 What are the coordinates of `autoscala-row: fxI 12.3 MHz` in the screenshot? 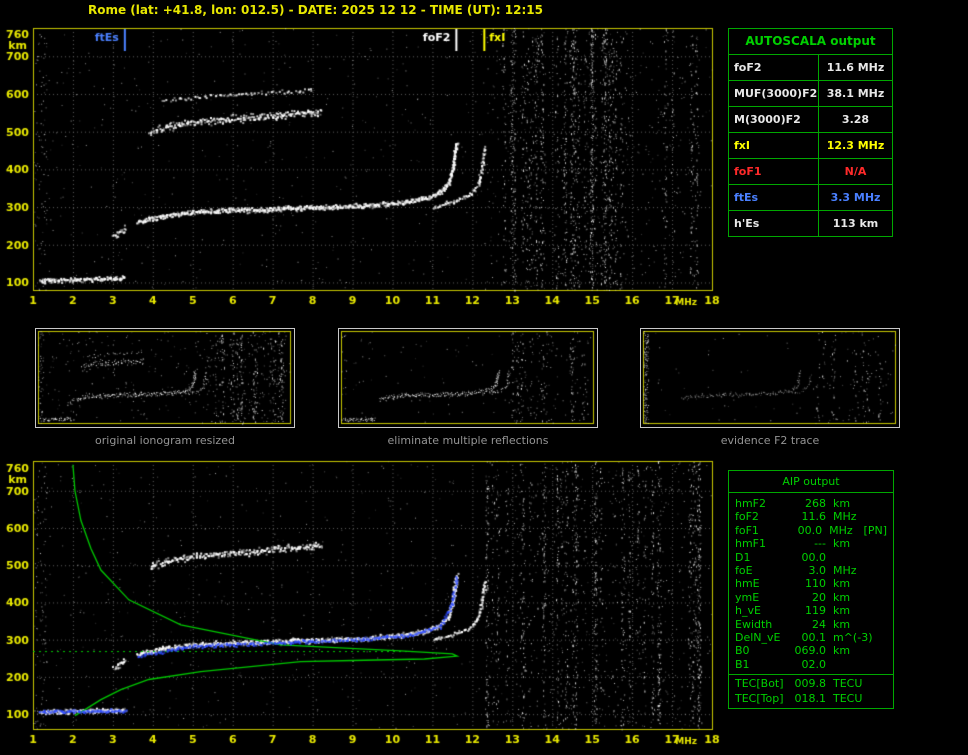 It's located at (810, 146).